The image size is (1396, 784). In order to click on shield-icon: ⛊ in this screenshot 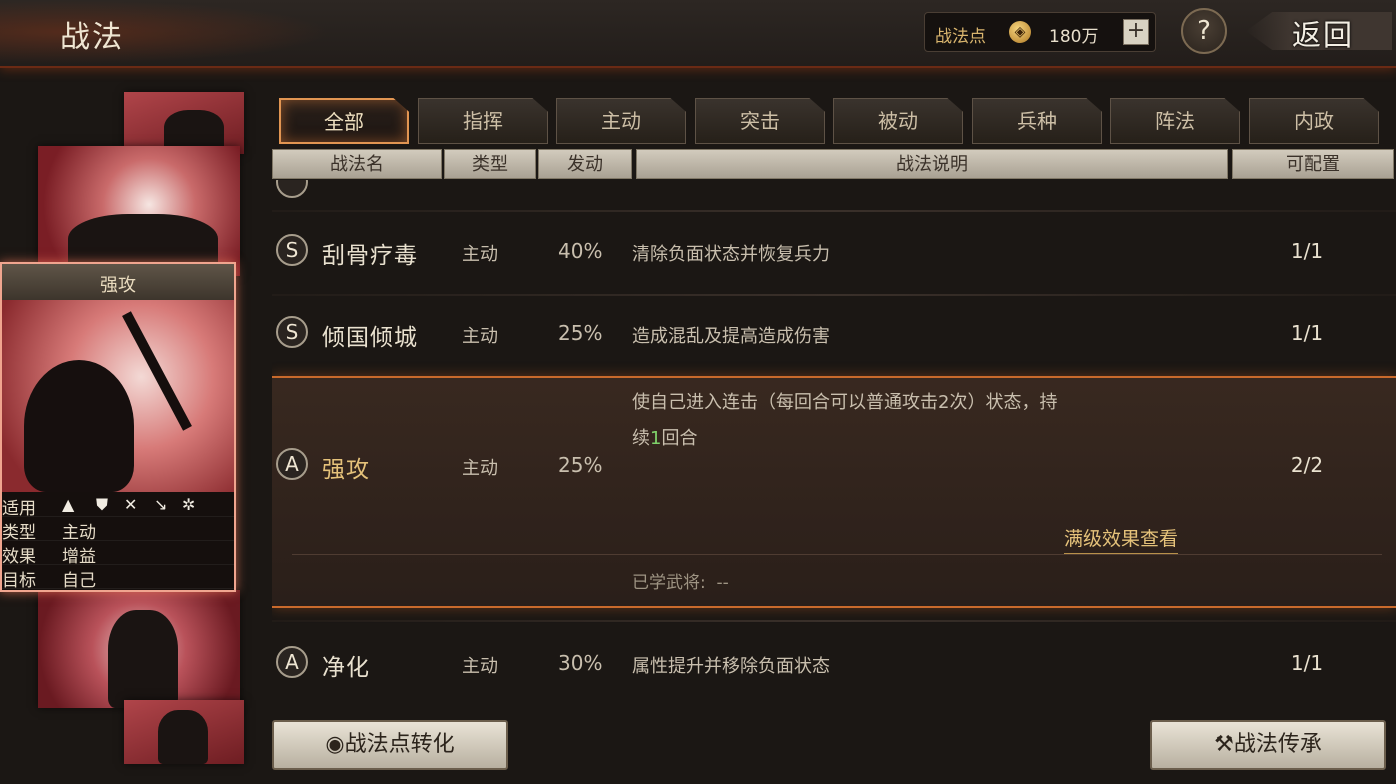, I will do `click(102, 504)`.